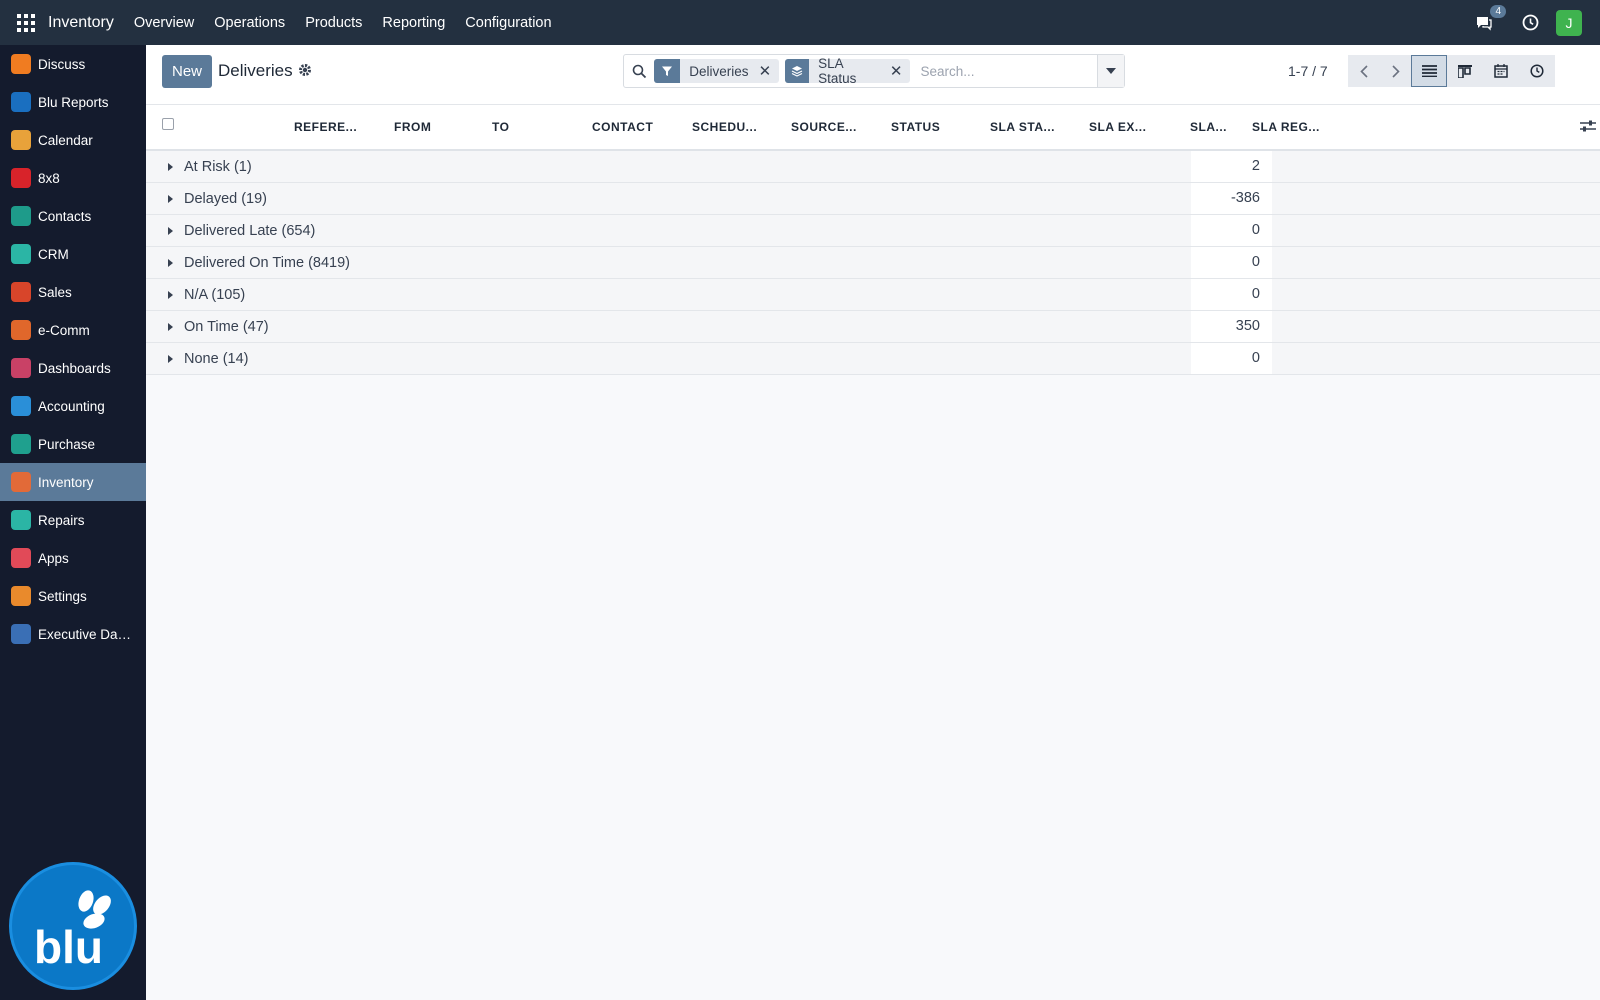 The image size is (1600, 1000). I want to click on list-view-icon, so click(1429, 71).